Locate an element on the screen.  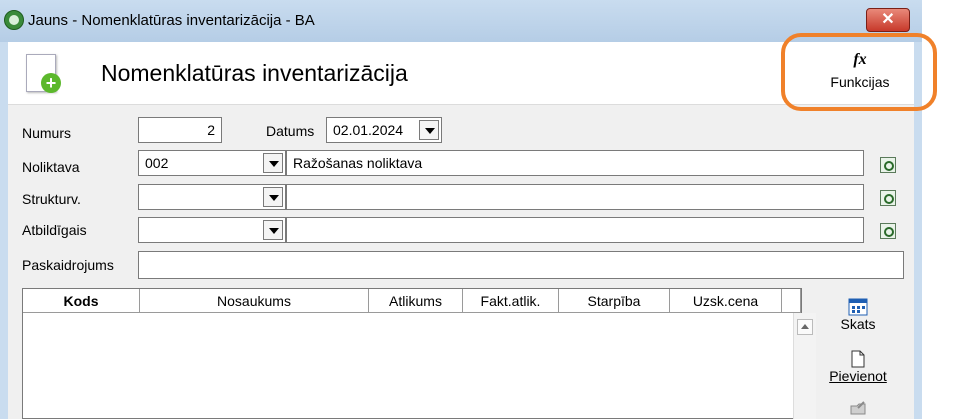
datums-label: Datums is located at coordinates (290, 131).